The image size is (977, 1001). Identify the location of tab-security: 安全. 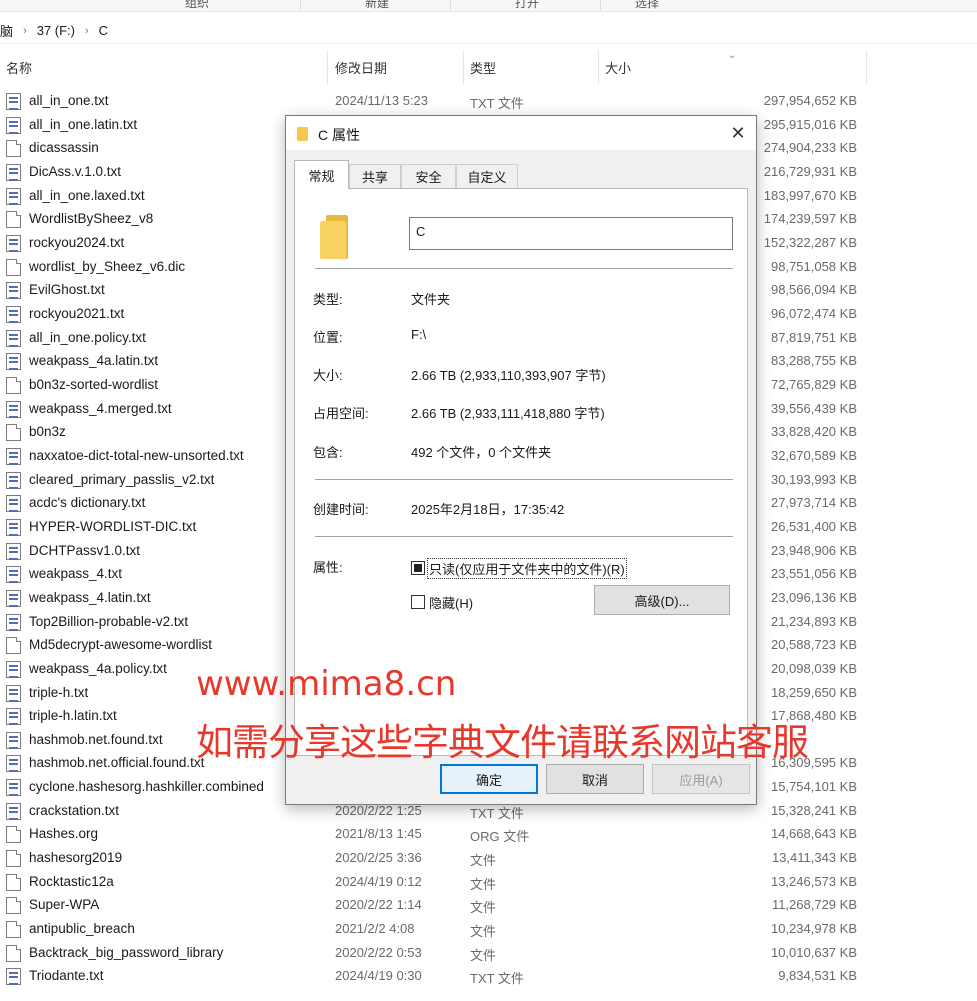
(428, 176).